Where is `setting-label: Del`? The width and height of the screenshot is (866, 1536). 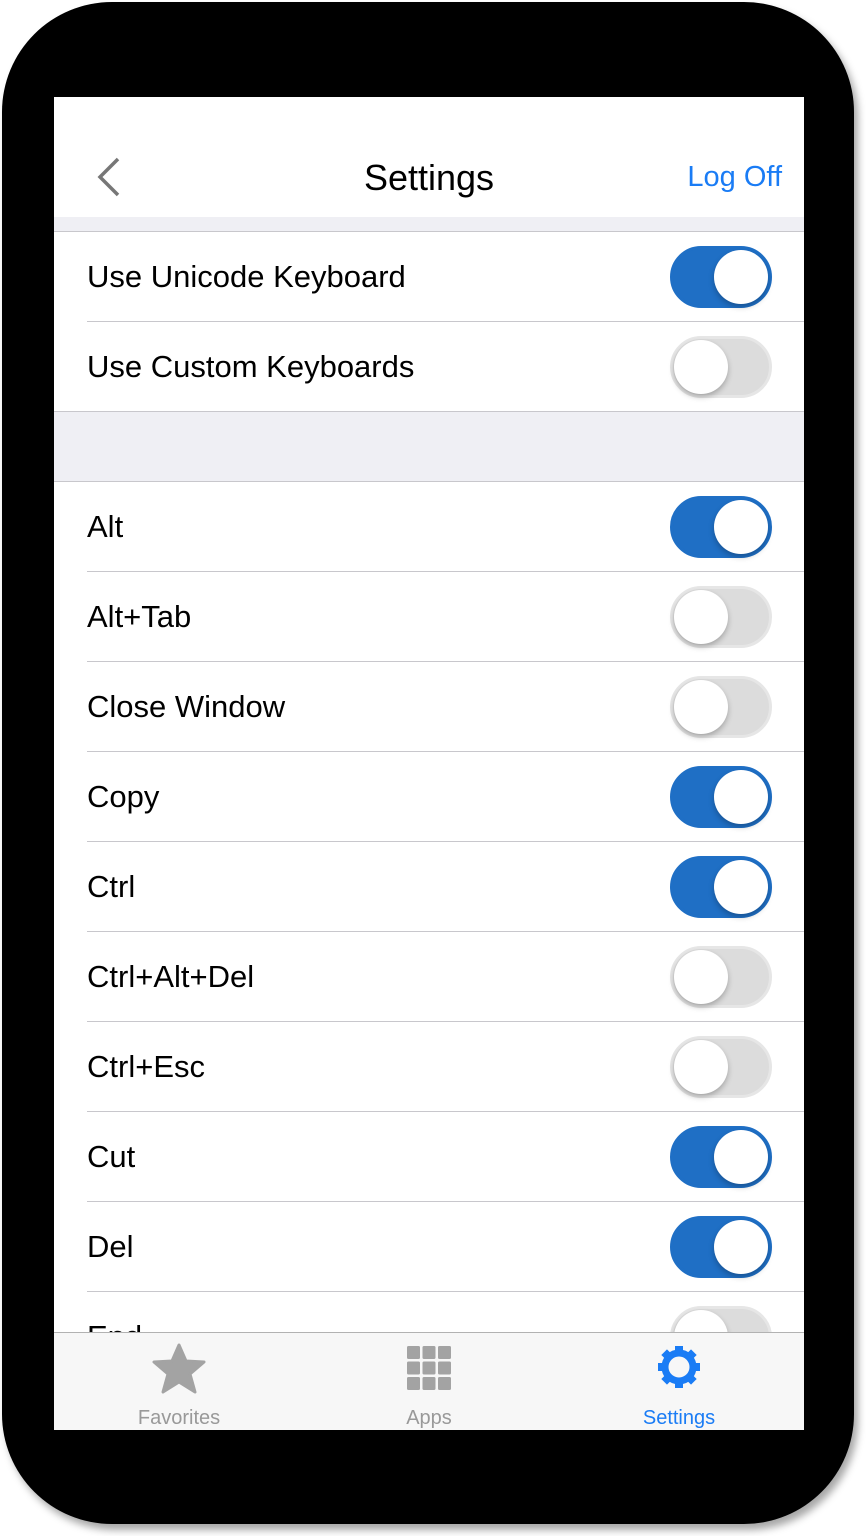
setting-label: Del is located at coordinates (110, 1246).